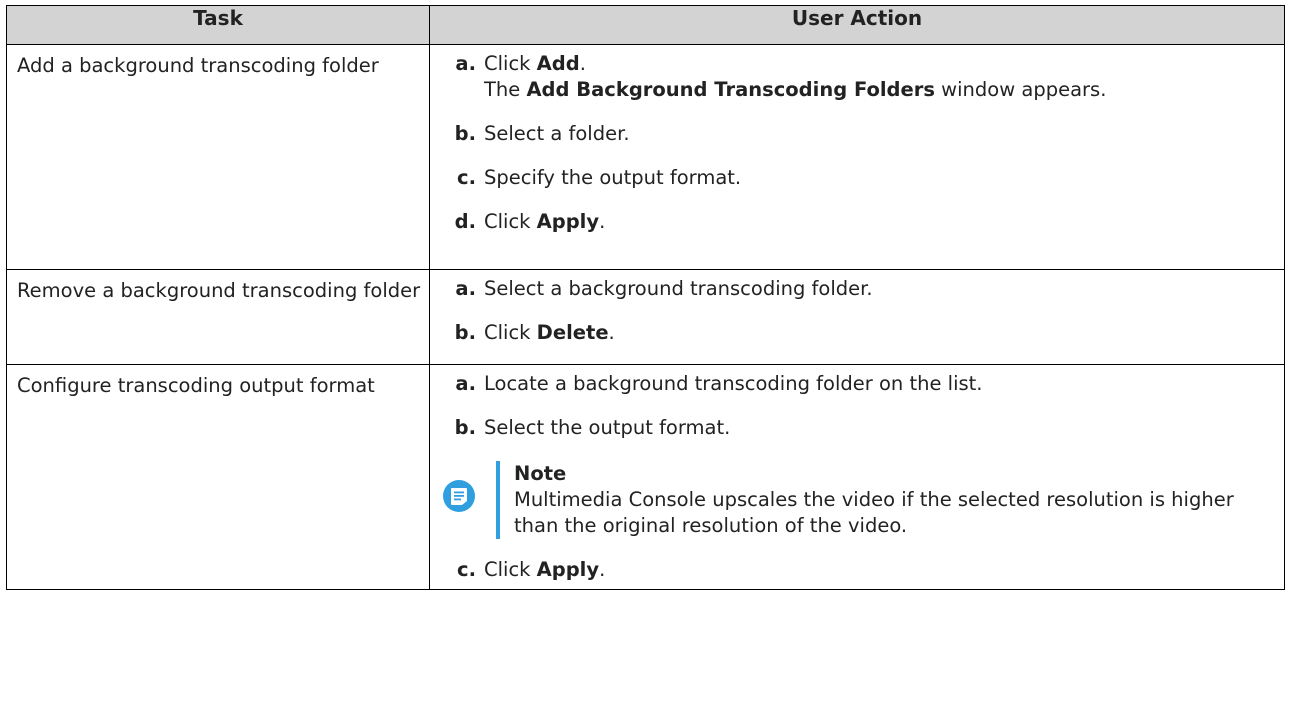  Describe the element at coordinates (862, 222) in the screenshot. I see `step-item: d. Click Apply.` at that location.